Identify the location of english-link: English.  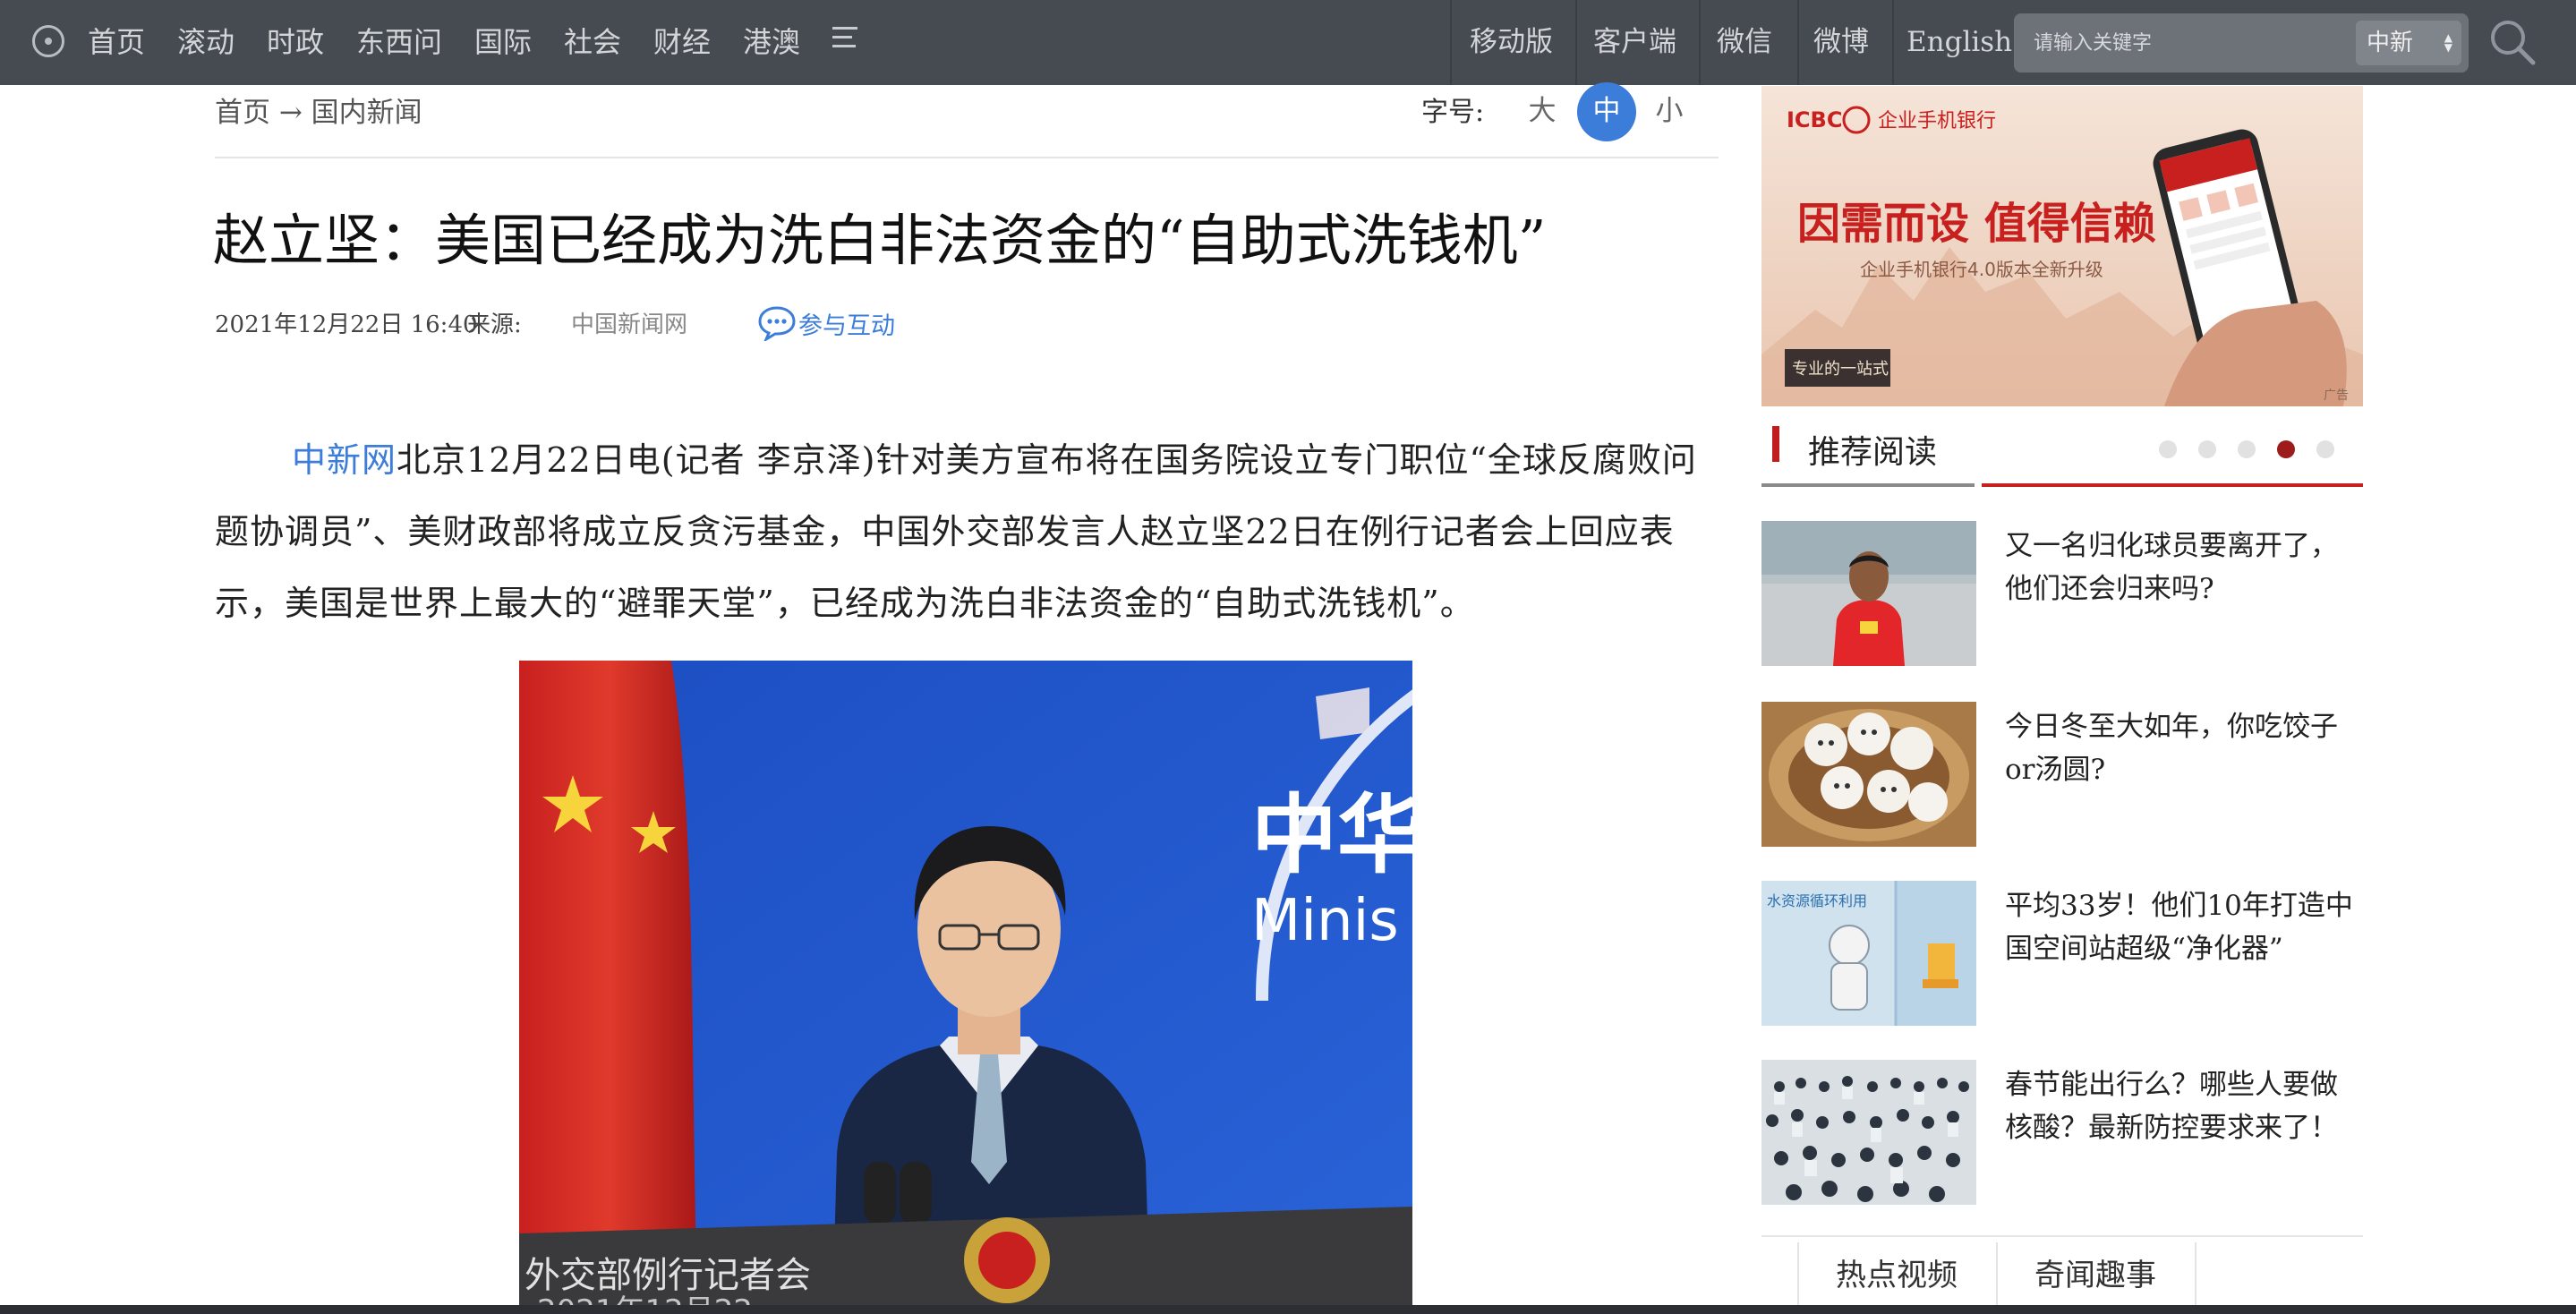
(1959, 42).